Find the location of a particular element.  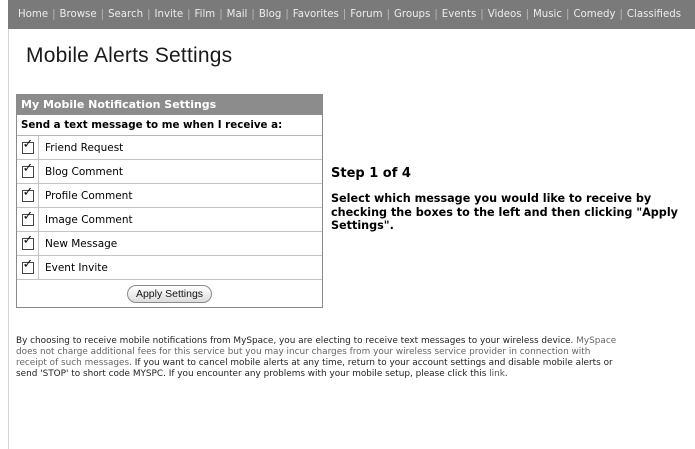

option-row-profile-comment: ✓ Profile Comment is located at coordinates (169, 195).